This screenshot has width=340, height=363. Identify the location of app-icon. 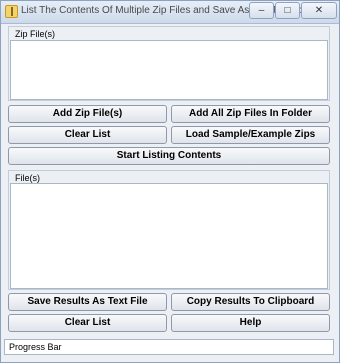
(11, 11).